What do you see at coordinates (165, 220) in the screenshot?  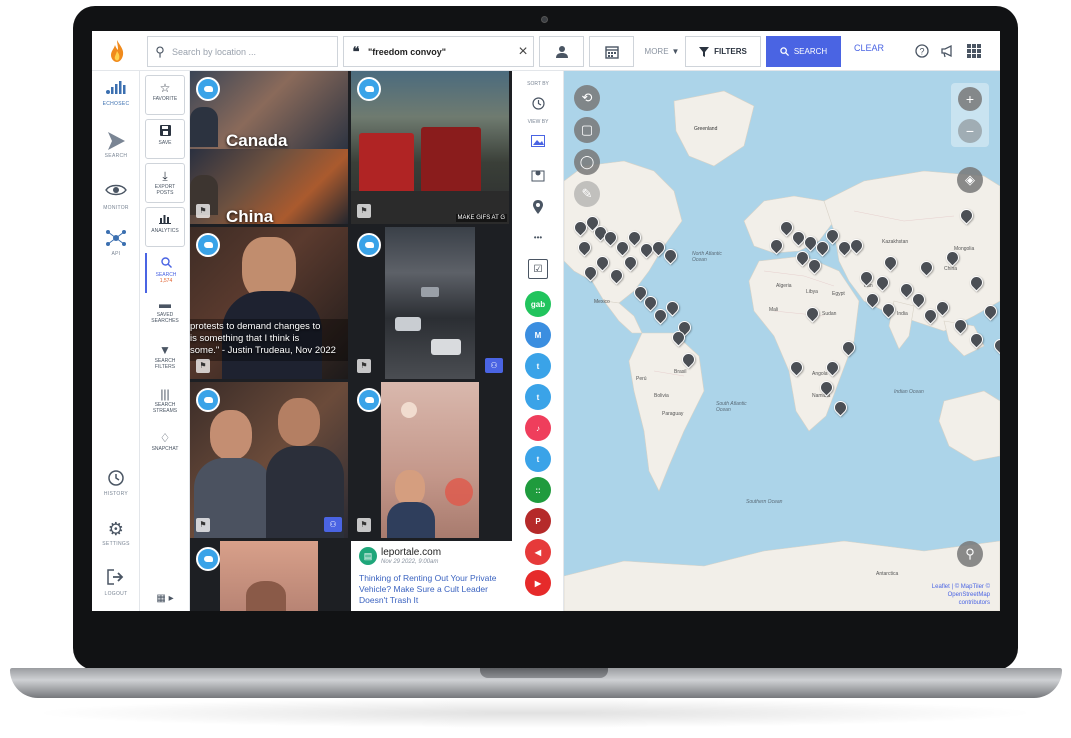 I see `bar-chart-icon` at bounding box center [165, 220].